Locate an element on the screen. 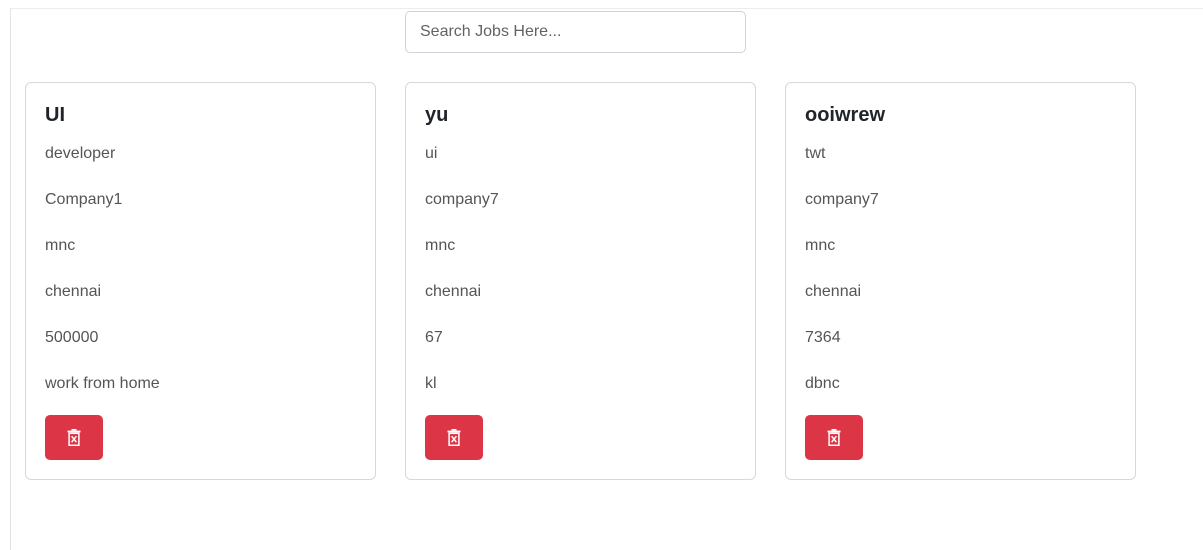 The width and height of the screenshot is (1203, 550). job-company: Company1 is located at coordinates (84, 199).